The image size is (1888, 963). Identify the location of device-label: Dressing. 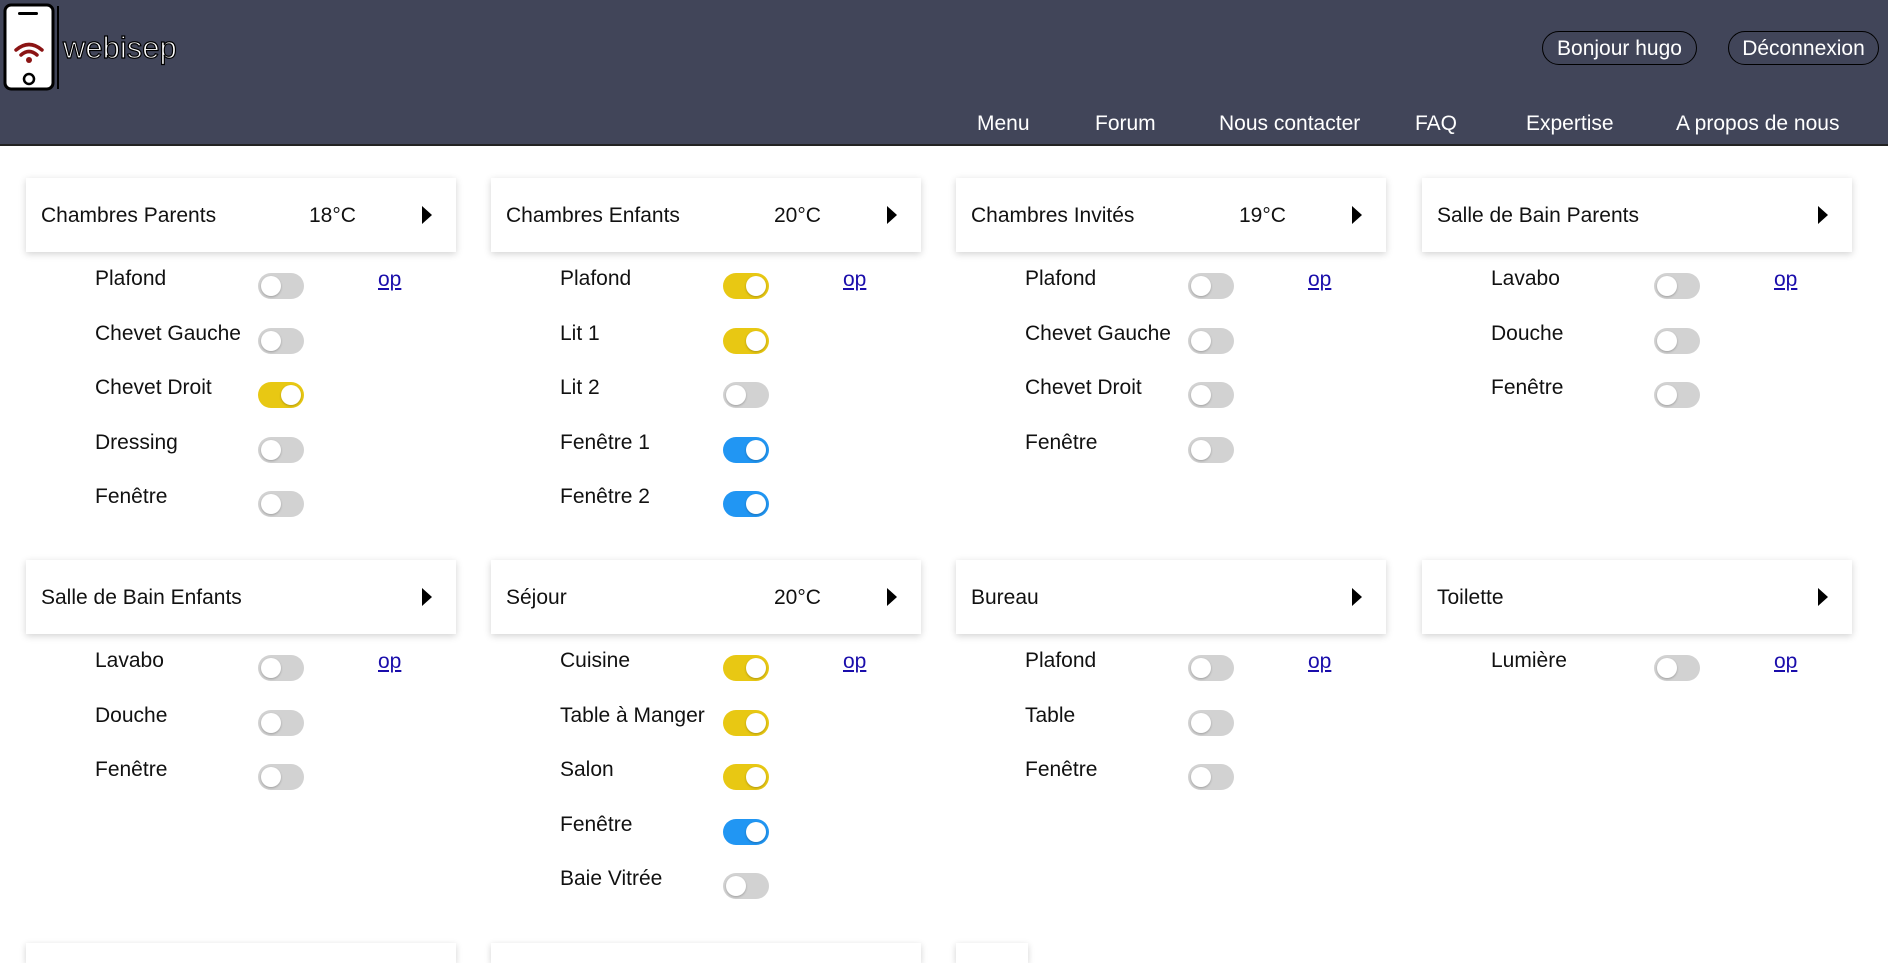
(136, 442).